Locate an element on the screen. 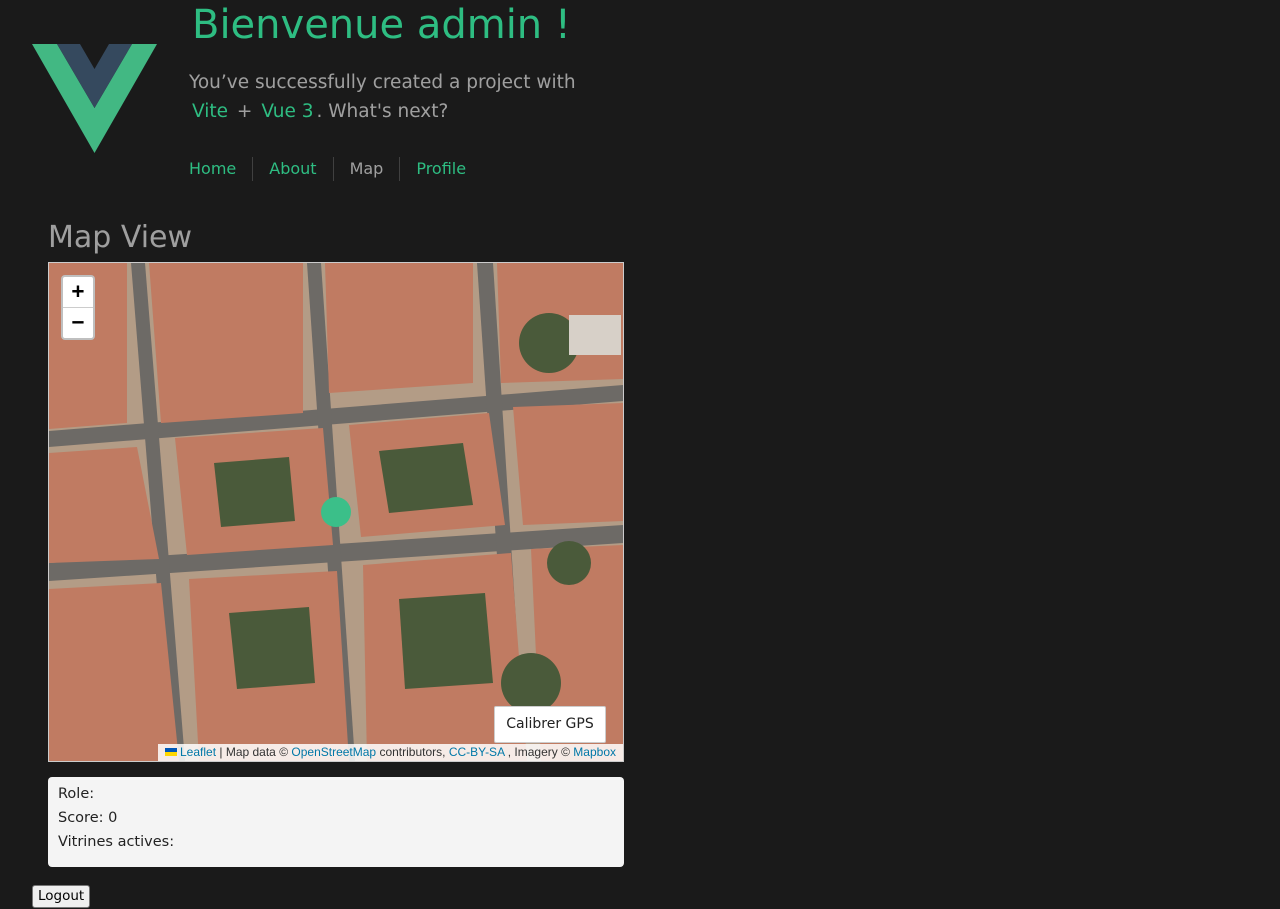  leaflet-link: Leaflet is located at coordinates (198, 752).